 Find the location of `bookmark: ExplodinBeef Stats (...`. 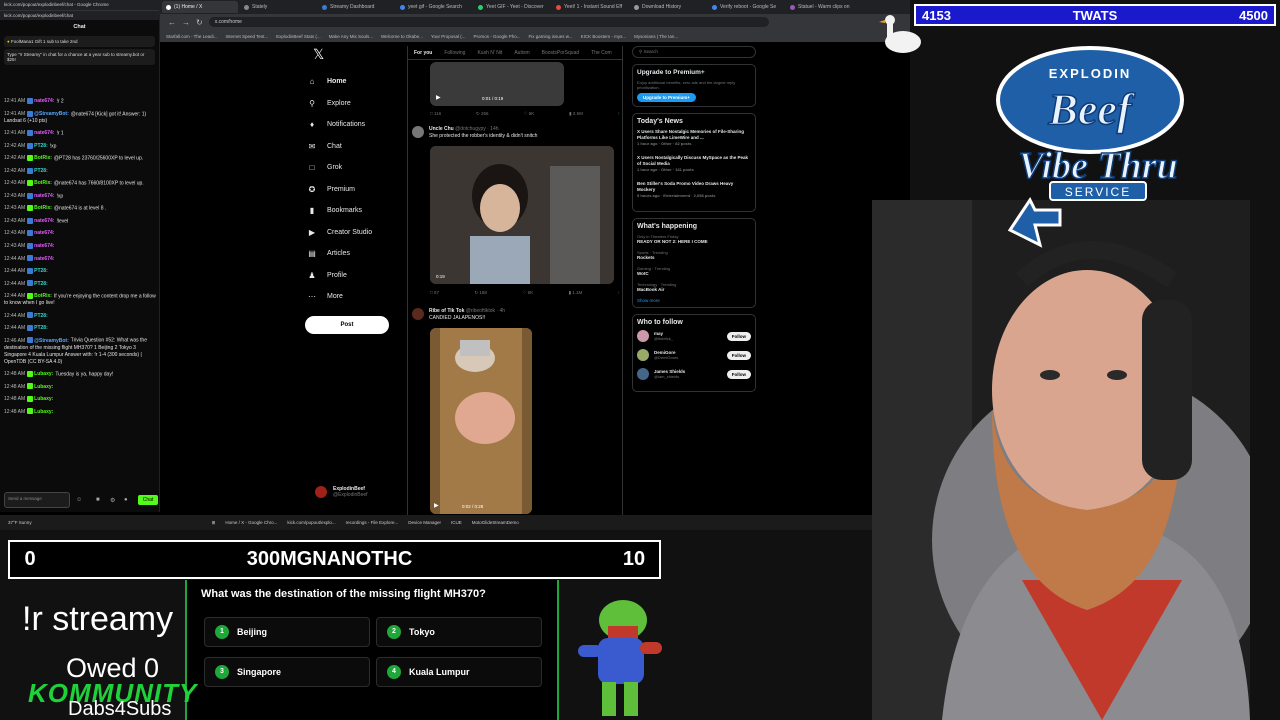

bookmark: ExplodinBeef Stats (... is located at coordinates (298, 36).